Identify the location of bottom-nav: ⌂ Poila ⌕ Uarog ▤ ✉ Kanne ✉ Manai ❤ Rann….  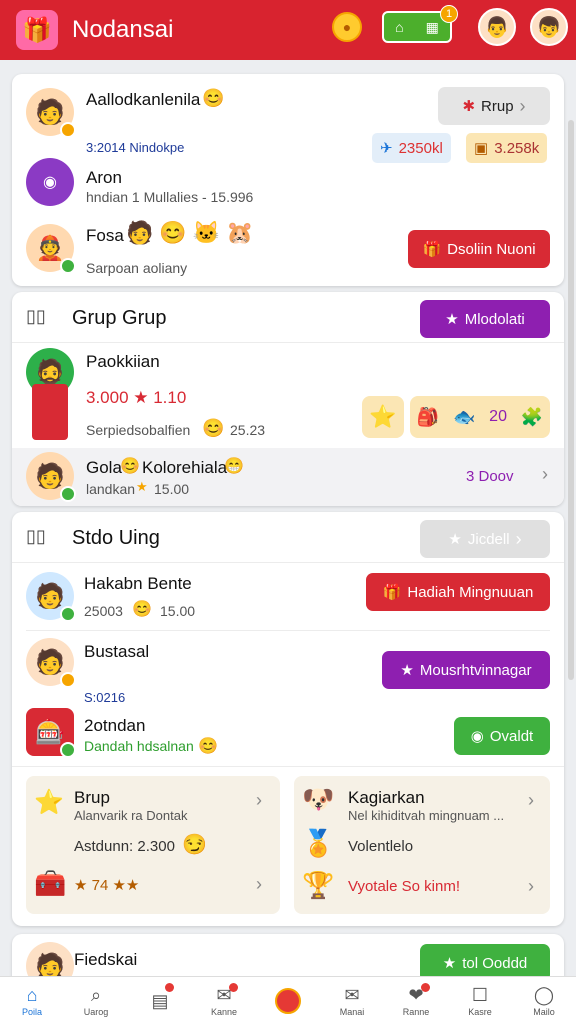
(288, 1000).